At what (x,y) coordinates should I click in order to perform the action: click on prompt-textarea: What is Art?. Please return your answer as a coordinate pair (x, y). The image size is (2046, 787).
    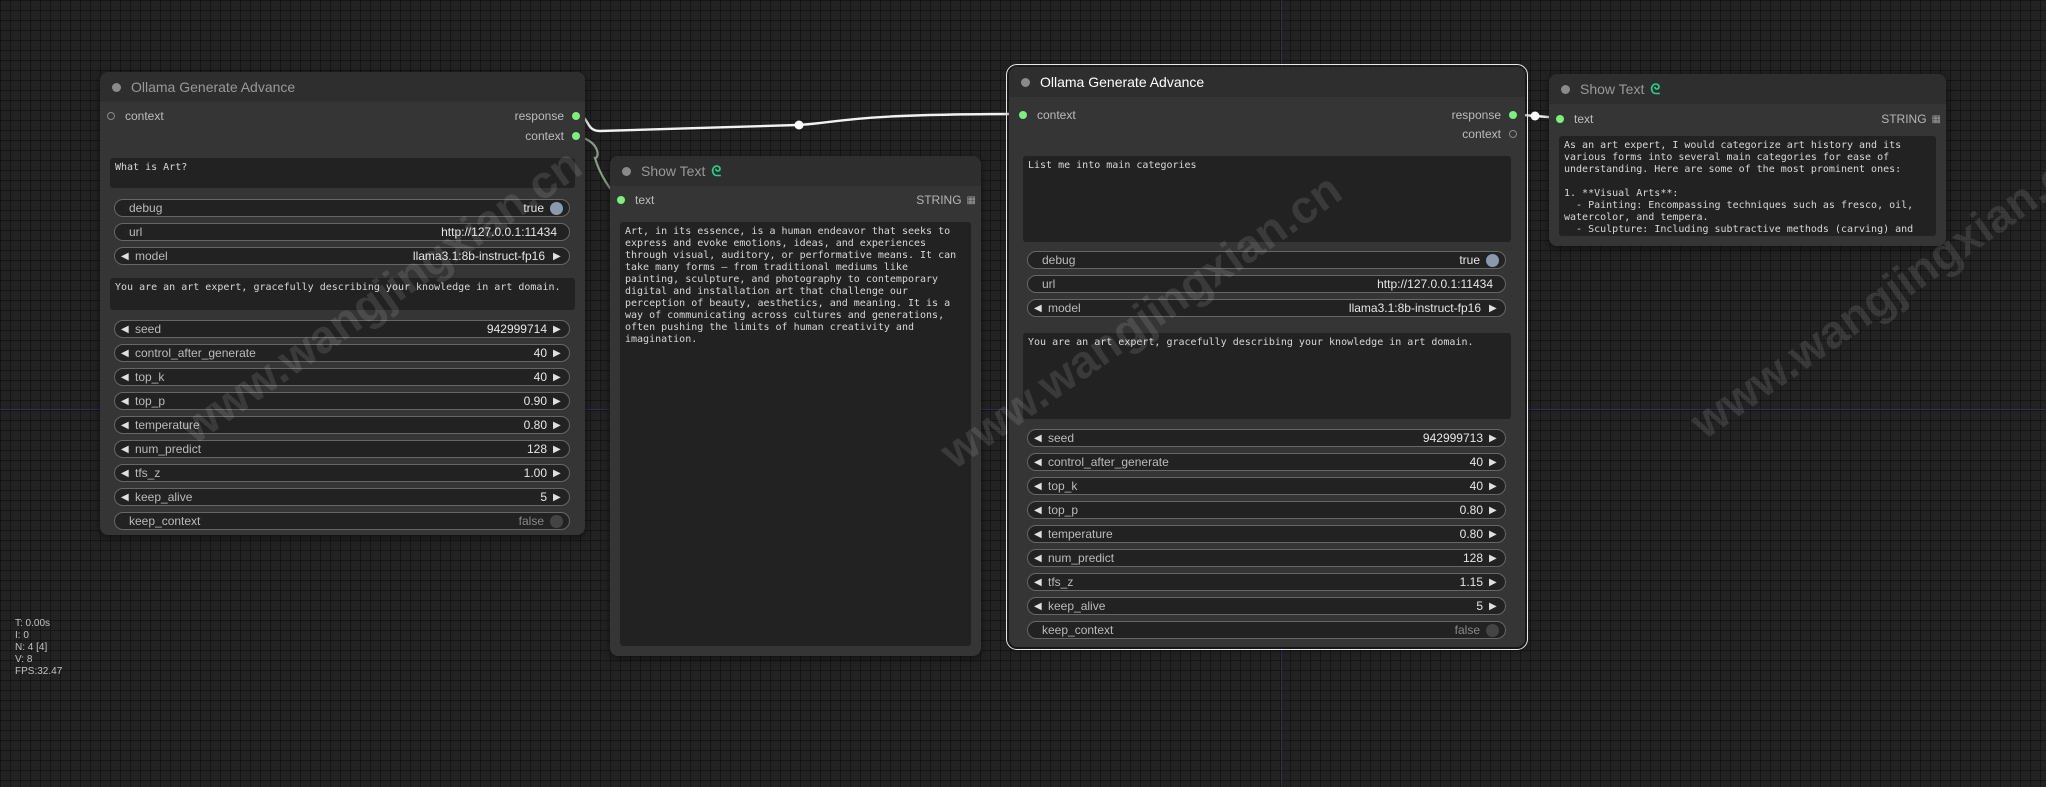
    Looking at the image, I should click on (342, 173).